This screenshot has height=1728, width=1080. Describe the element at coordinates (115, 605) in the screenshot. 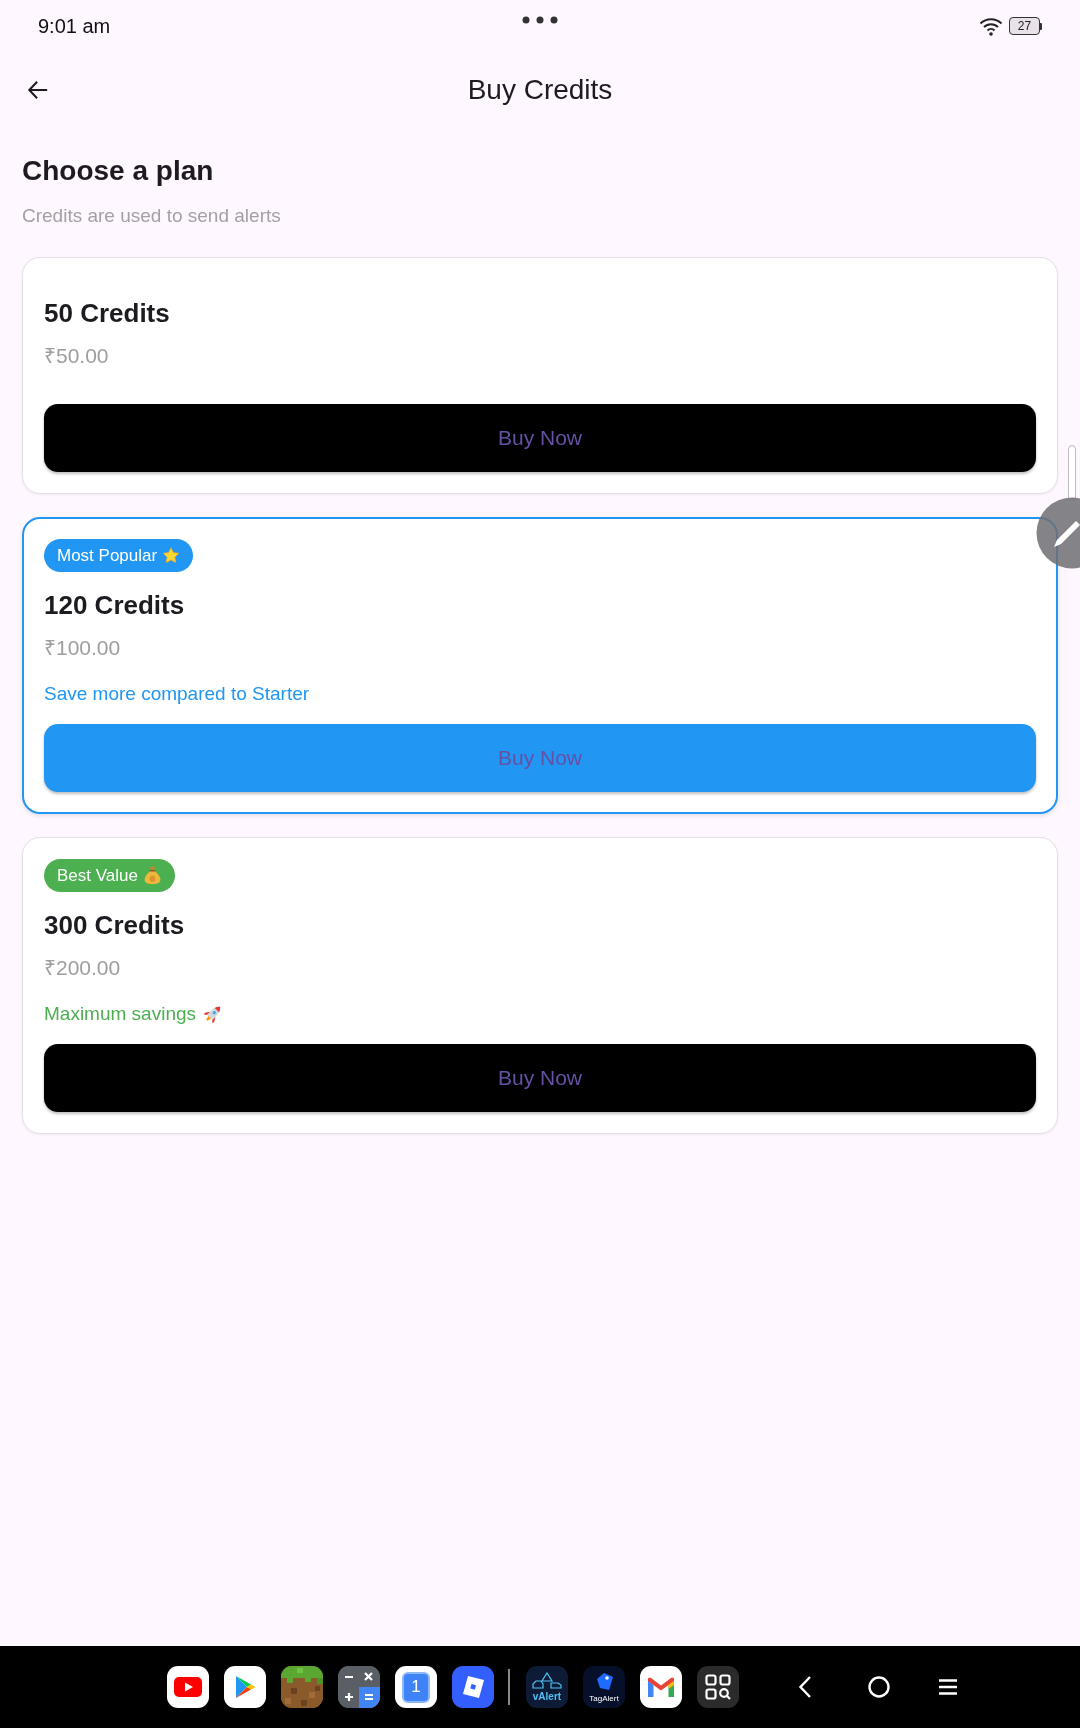

I see `plan-title: 120 Credits` at that location.